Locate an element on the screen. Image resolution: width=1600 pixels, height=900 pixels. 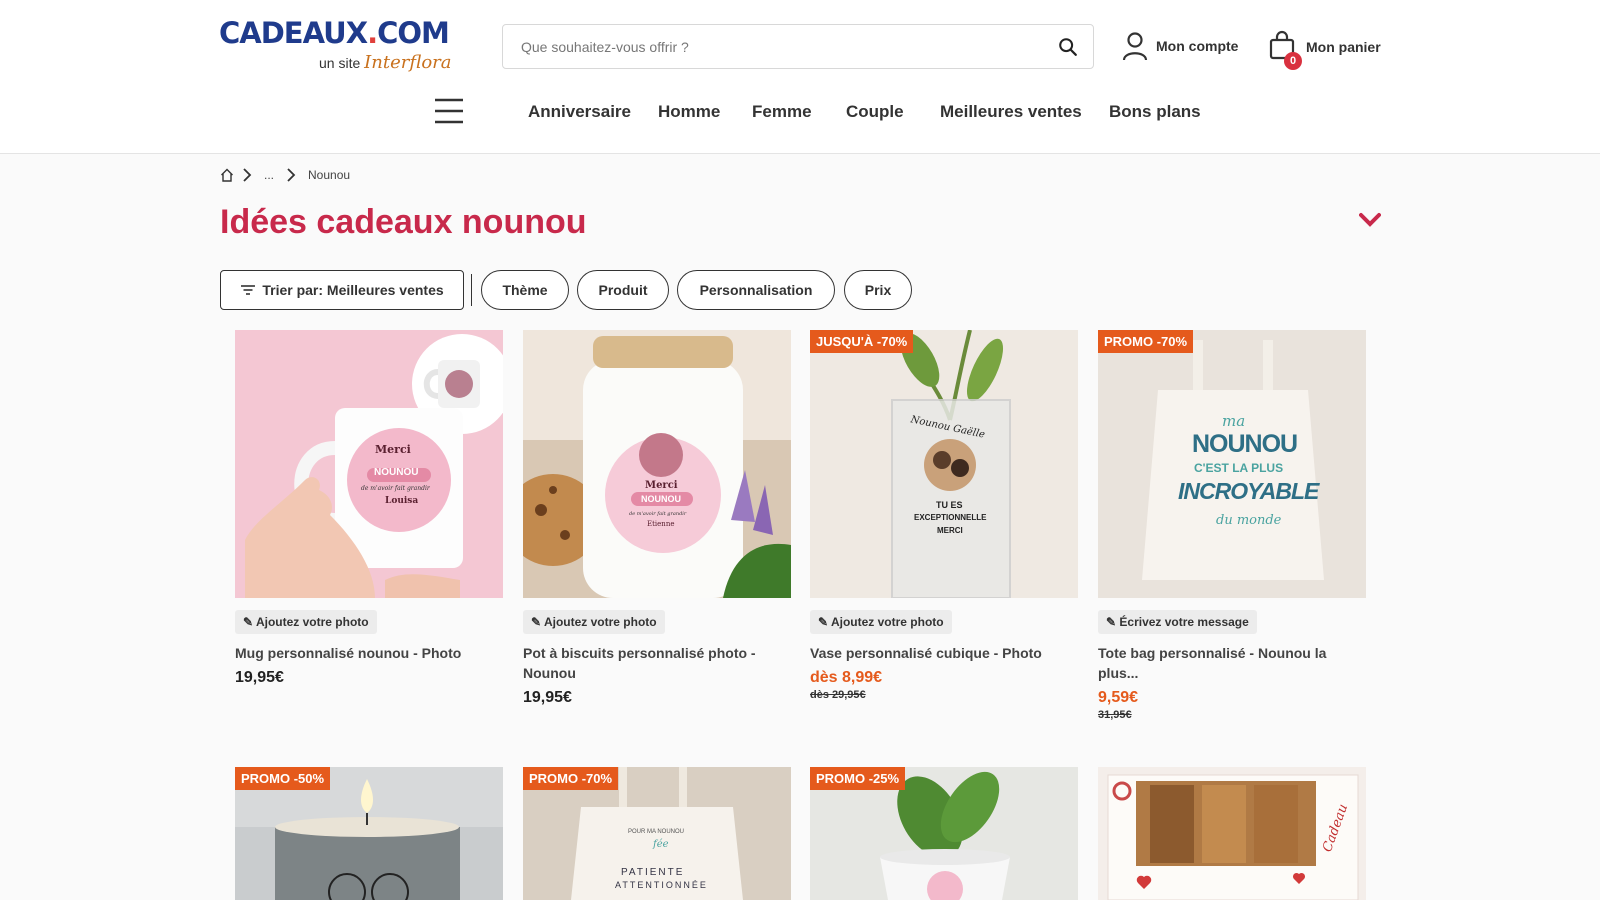
search-icon is located at coordinates (1068, 47).